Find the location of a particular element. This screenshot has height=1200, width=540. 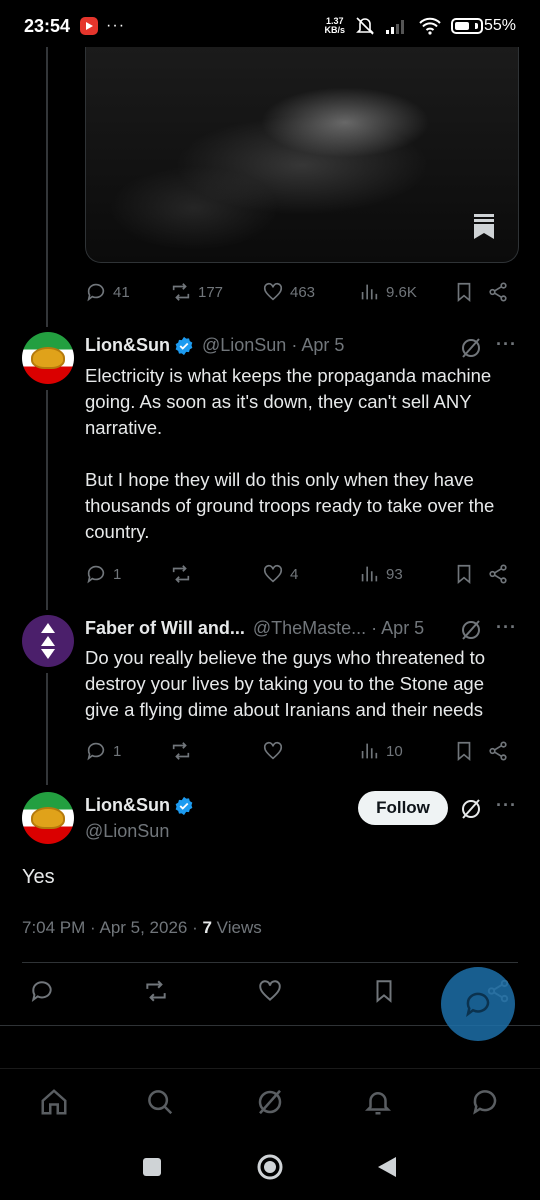

views-button: 10 is located at coordinates (405, 751).